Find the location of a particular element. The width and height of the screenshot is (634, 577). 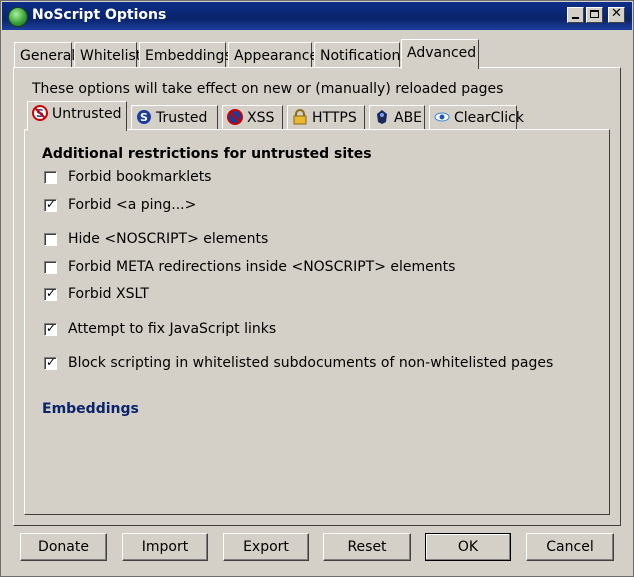

tab-advanced: Advanced is located at coordinates (440, 54).